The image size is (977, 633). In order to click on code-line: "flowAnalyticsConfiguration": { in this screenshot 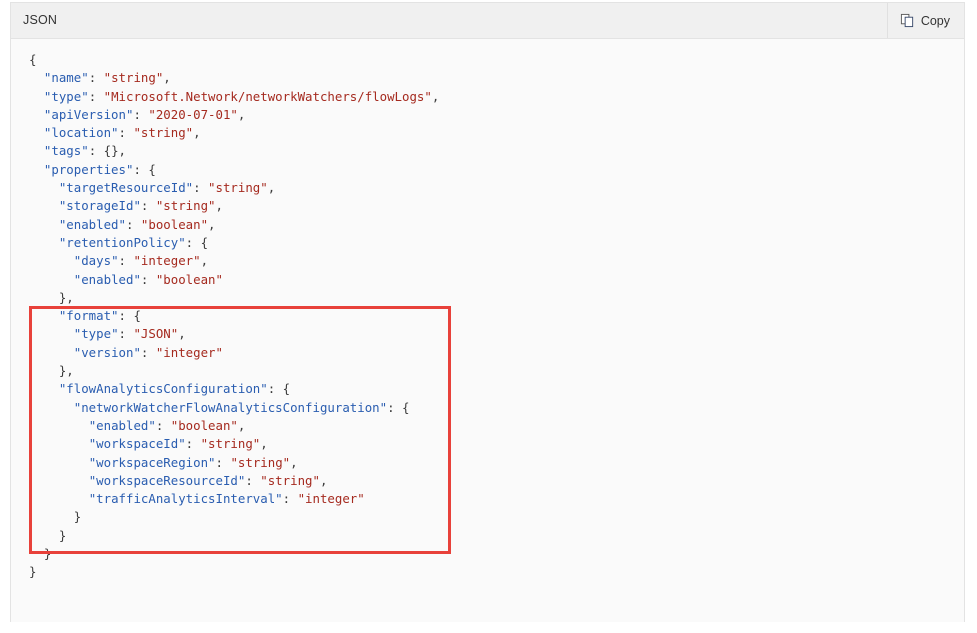, I will do `click(225, 389)`.